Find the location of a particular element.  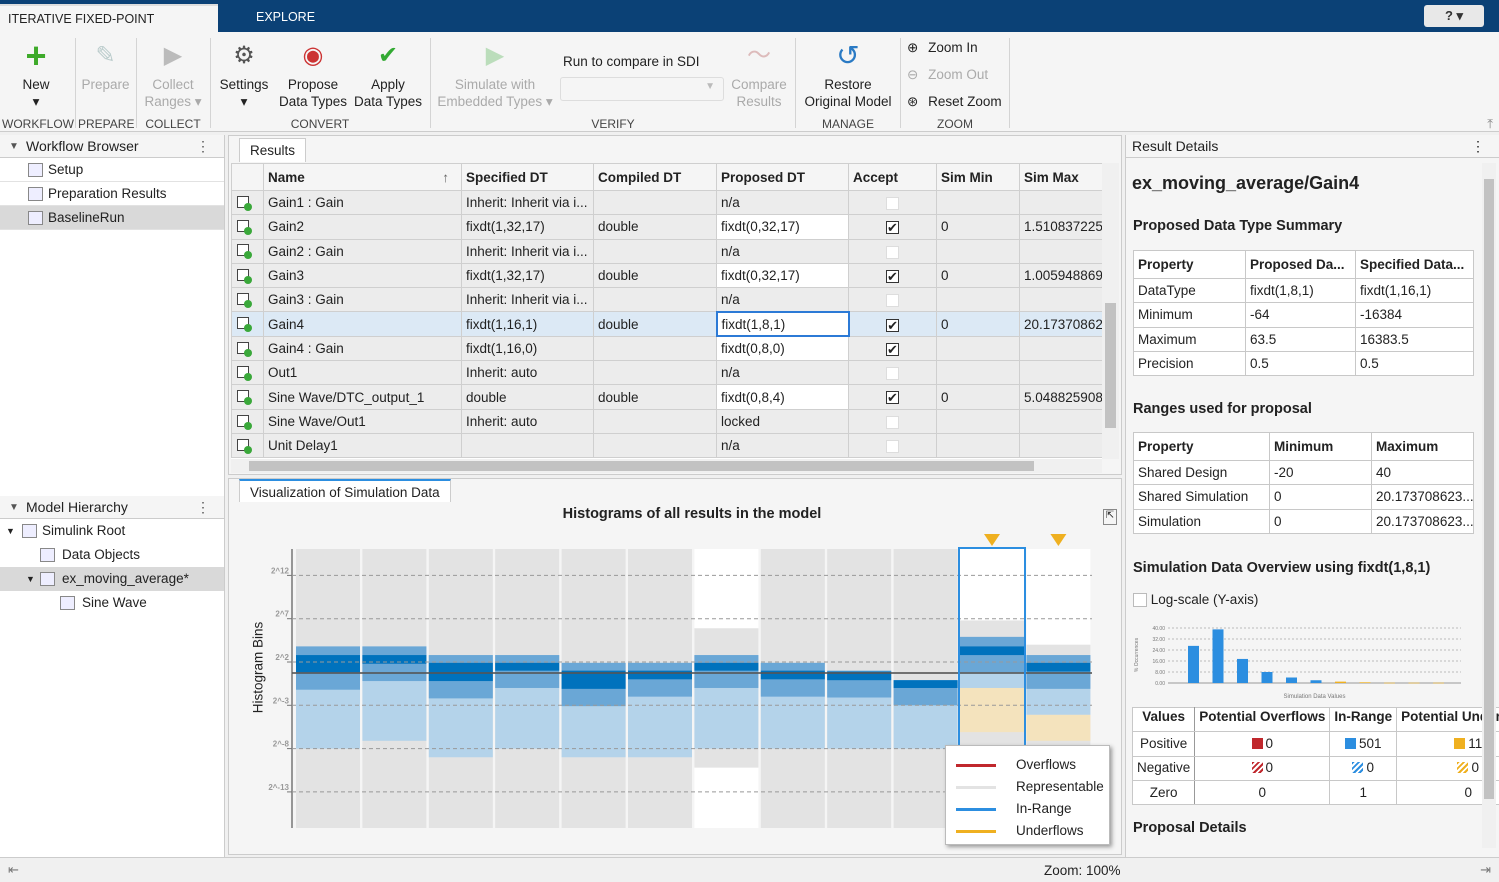

workflow-item-baselinerun: BaselineRun is located at coordinates (112, 218).